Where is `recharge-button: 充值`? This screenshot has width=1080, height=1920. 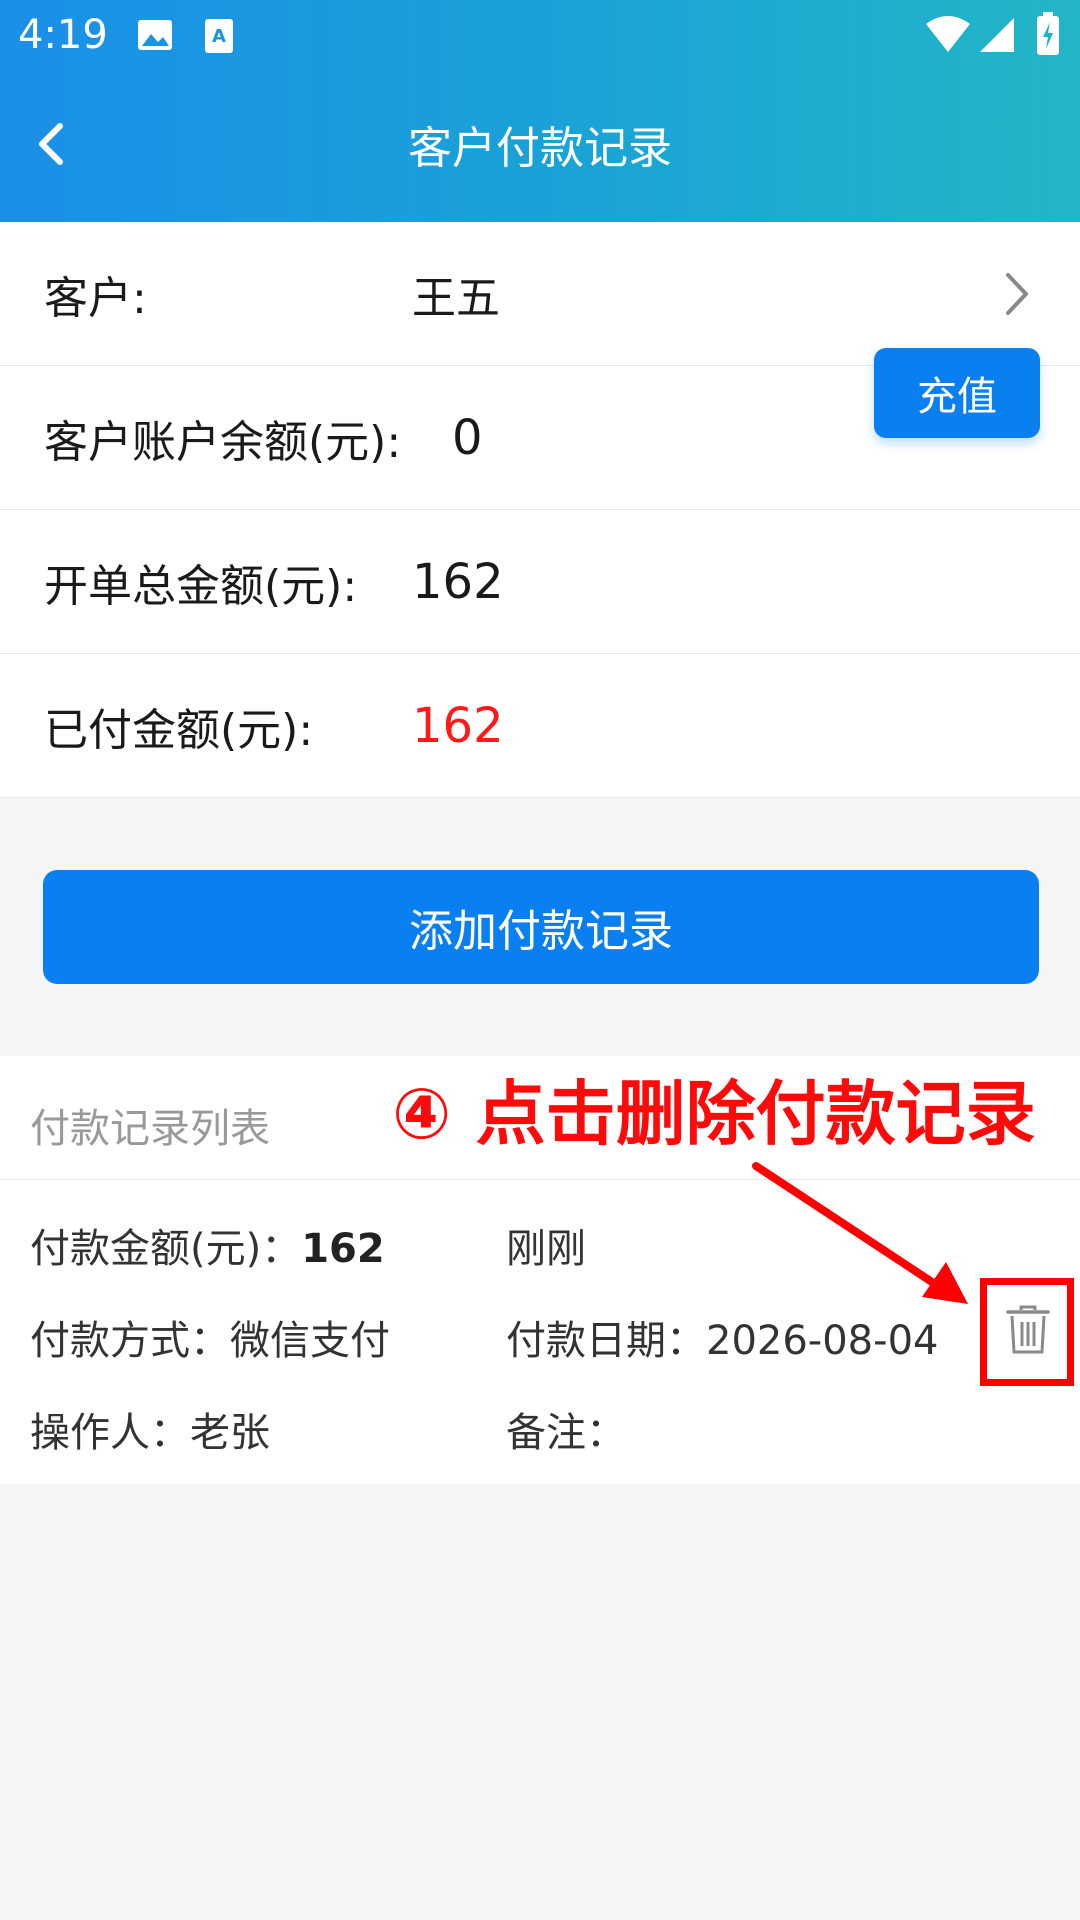 recharge-button: 充值 is located at coordinates (957, 393).